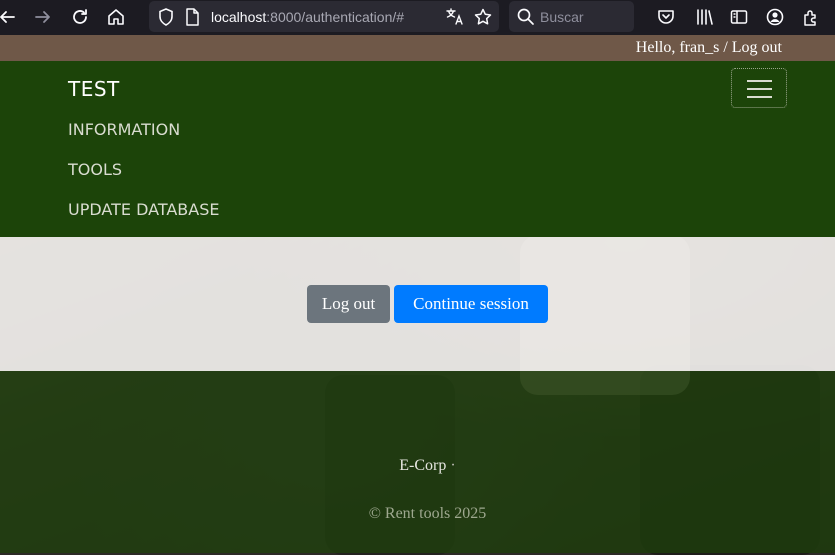 The width and height of the screenshot is (835, 555). Describe the element at coordinates (526, 17) in the screenshot. I see `search-icon` at that location.